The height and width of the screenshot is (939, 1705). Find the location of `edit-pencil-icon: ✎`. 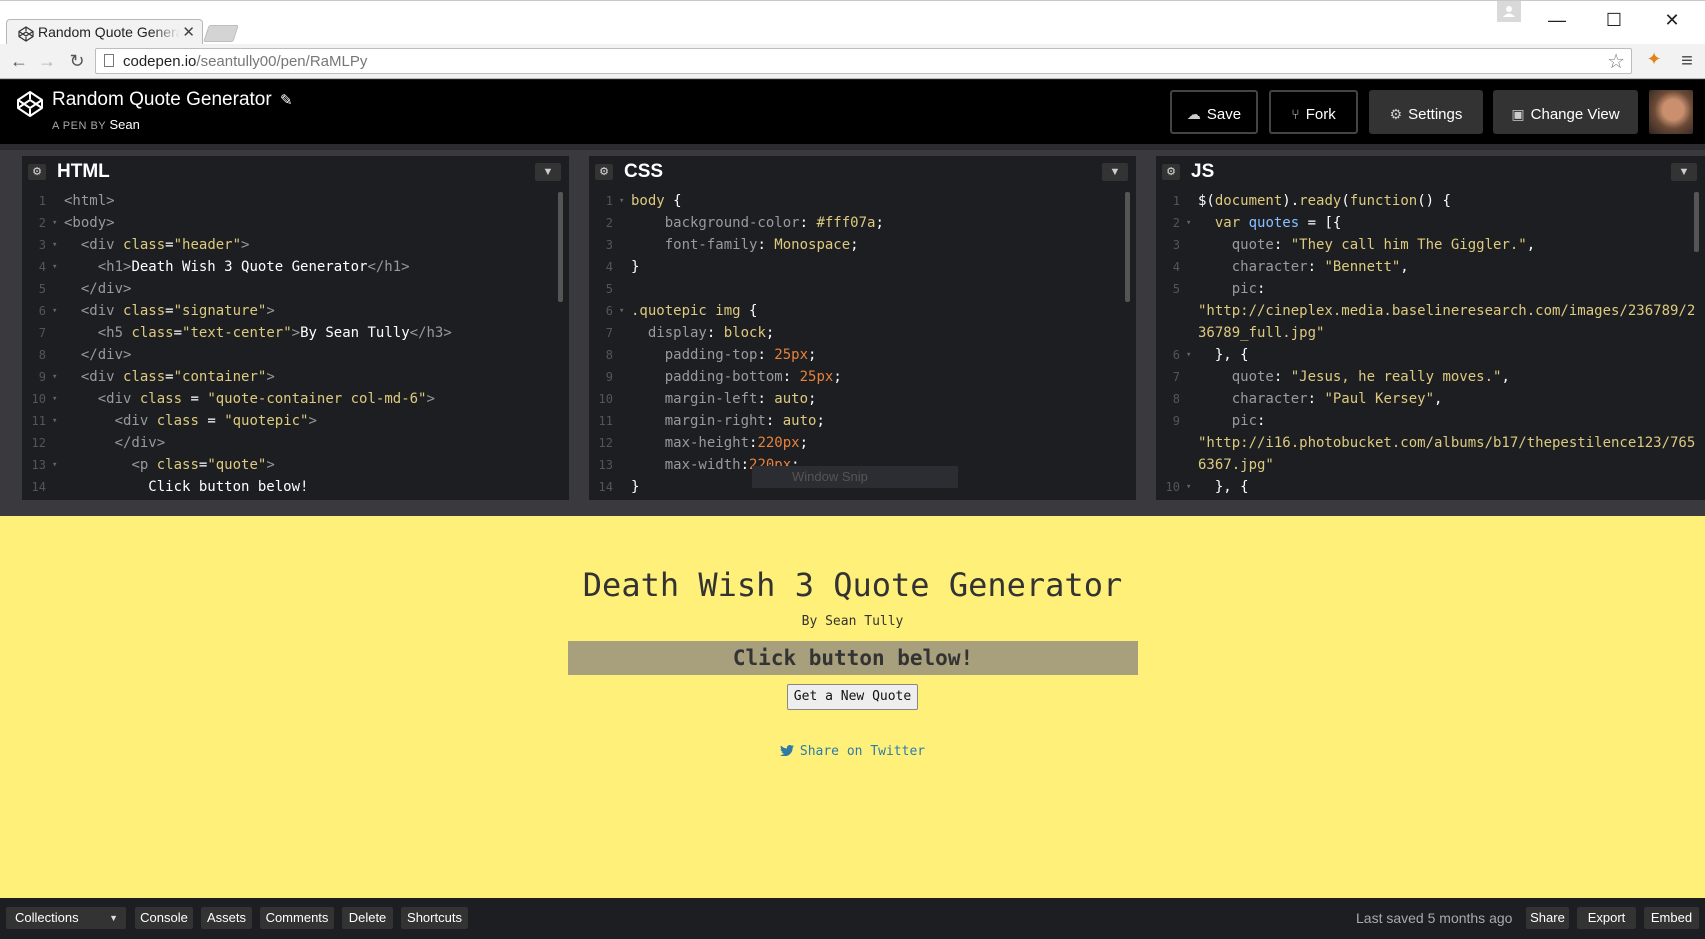

edit-pencil-icon: ✎ is located at coordinates (286, 100).